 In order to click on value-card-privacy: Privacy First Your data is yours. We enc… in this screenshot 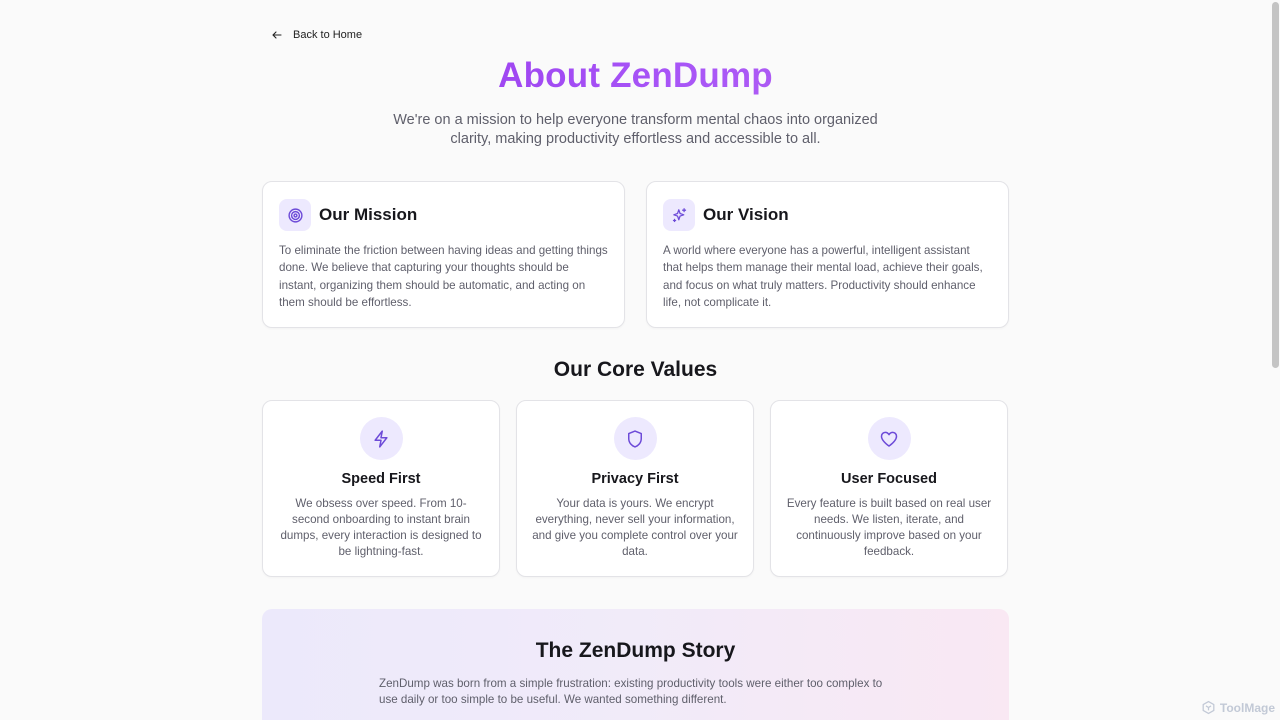, I will do `click(635, 488)`.